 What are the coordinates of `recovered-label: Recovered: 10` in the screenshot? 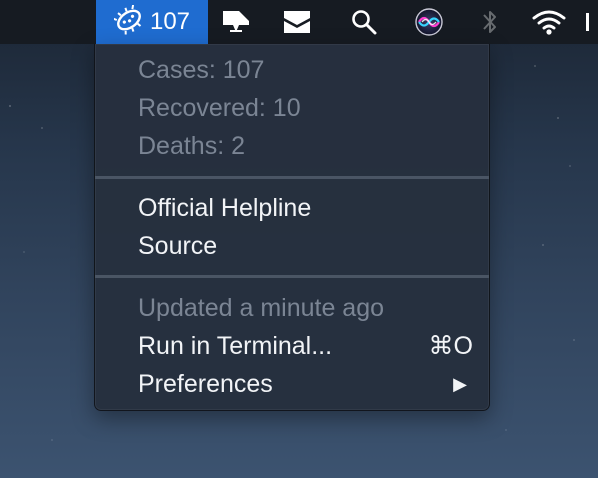 It's located at (219, 107).